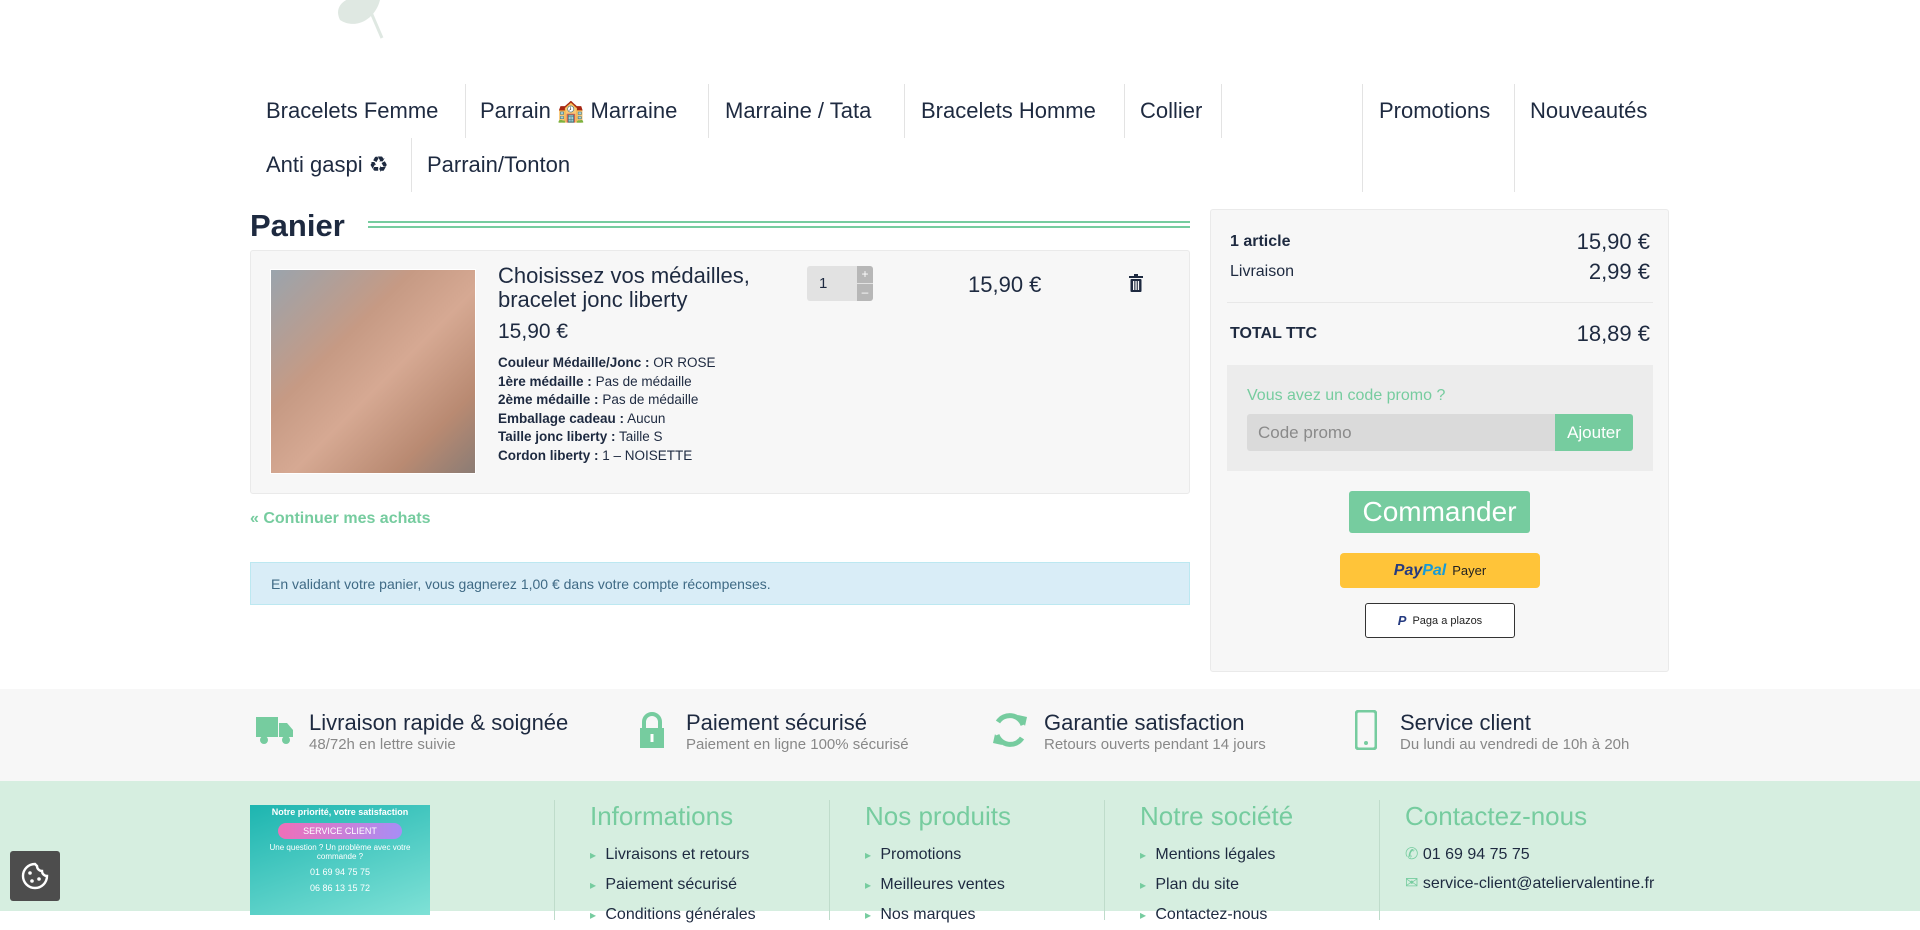 The width and height of the screenshot is (1920, 930). Describe the element at coordinates (347, 518) in the screenshot. I see `continue-label: Continuer mes achats` at that location.